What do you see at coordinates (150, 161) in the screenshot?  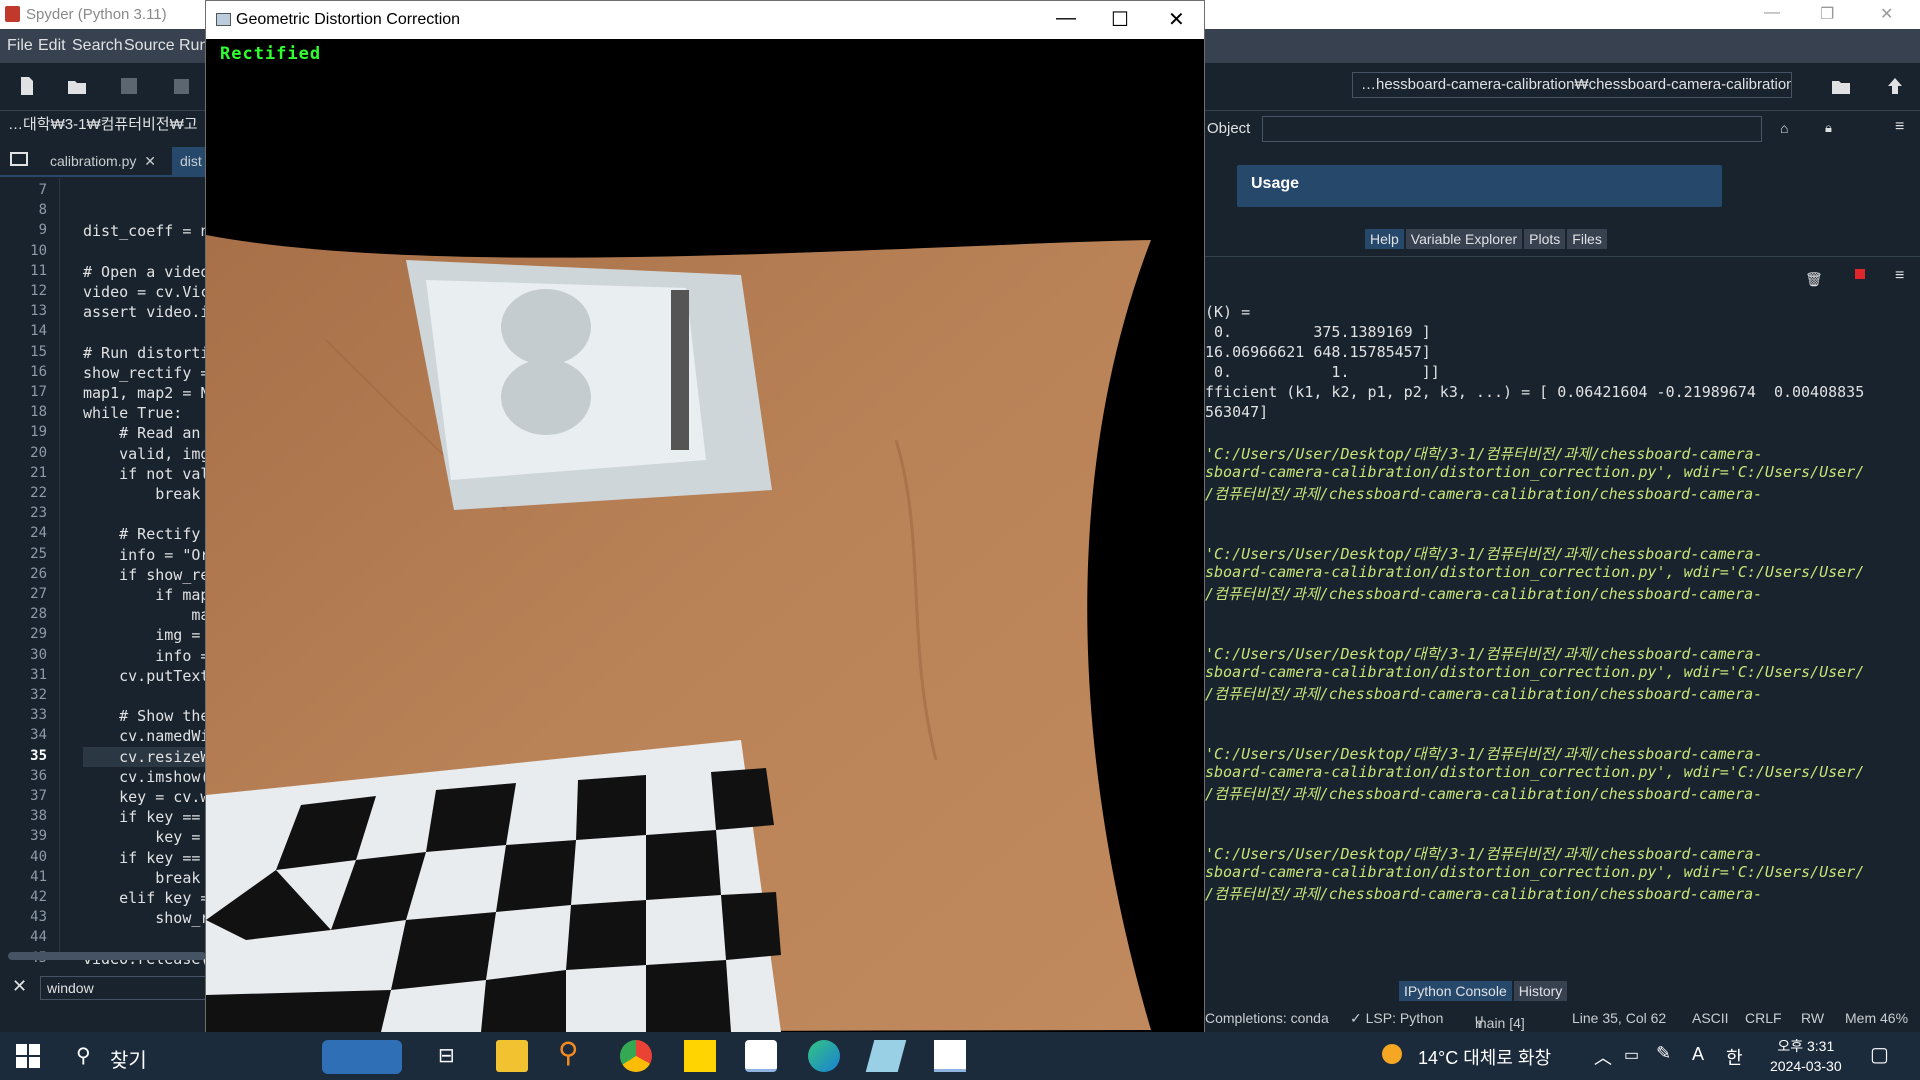 I see `tab-close-icon: ✕` at bounding box center [150, 161].